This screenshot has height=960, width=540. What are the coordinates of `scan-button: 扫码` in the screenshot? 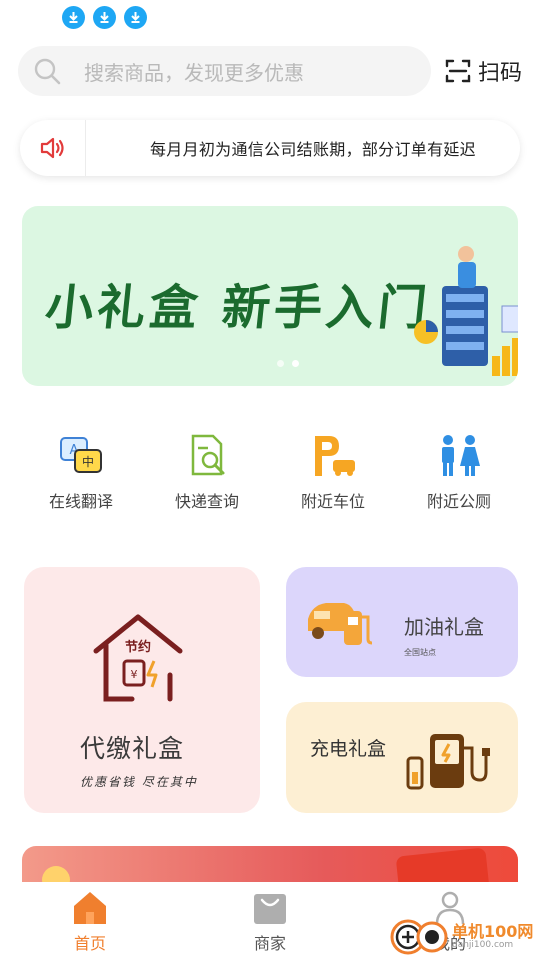 It's located at (483, 71).